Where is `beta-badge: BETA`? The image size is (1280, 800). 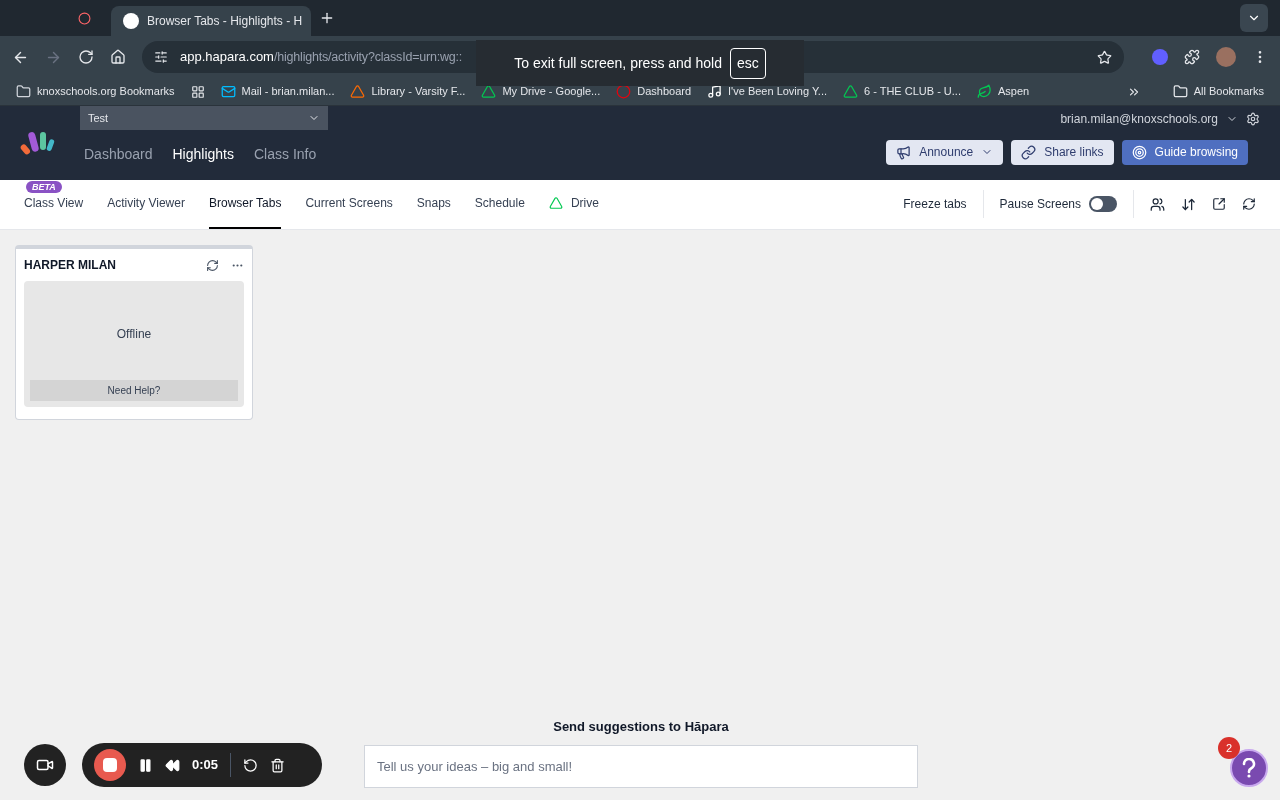 beta-badge: BETA is located at coordinates (44, 187).